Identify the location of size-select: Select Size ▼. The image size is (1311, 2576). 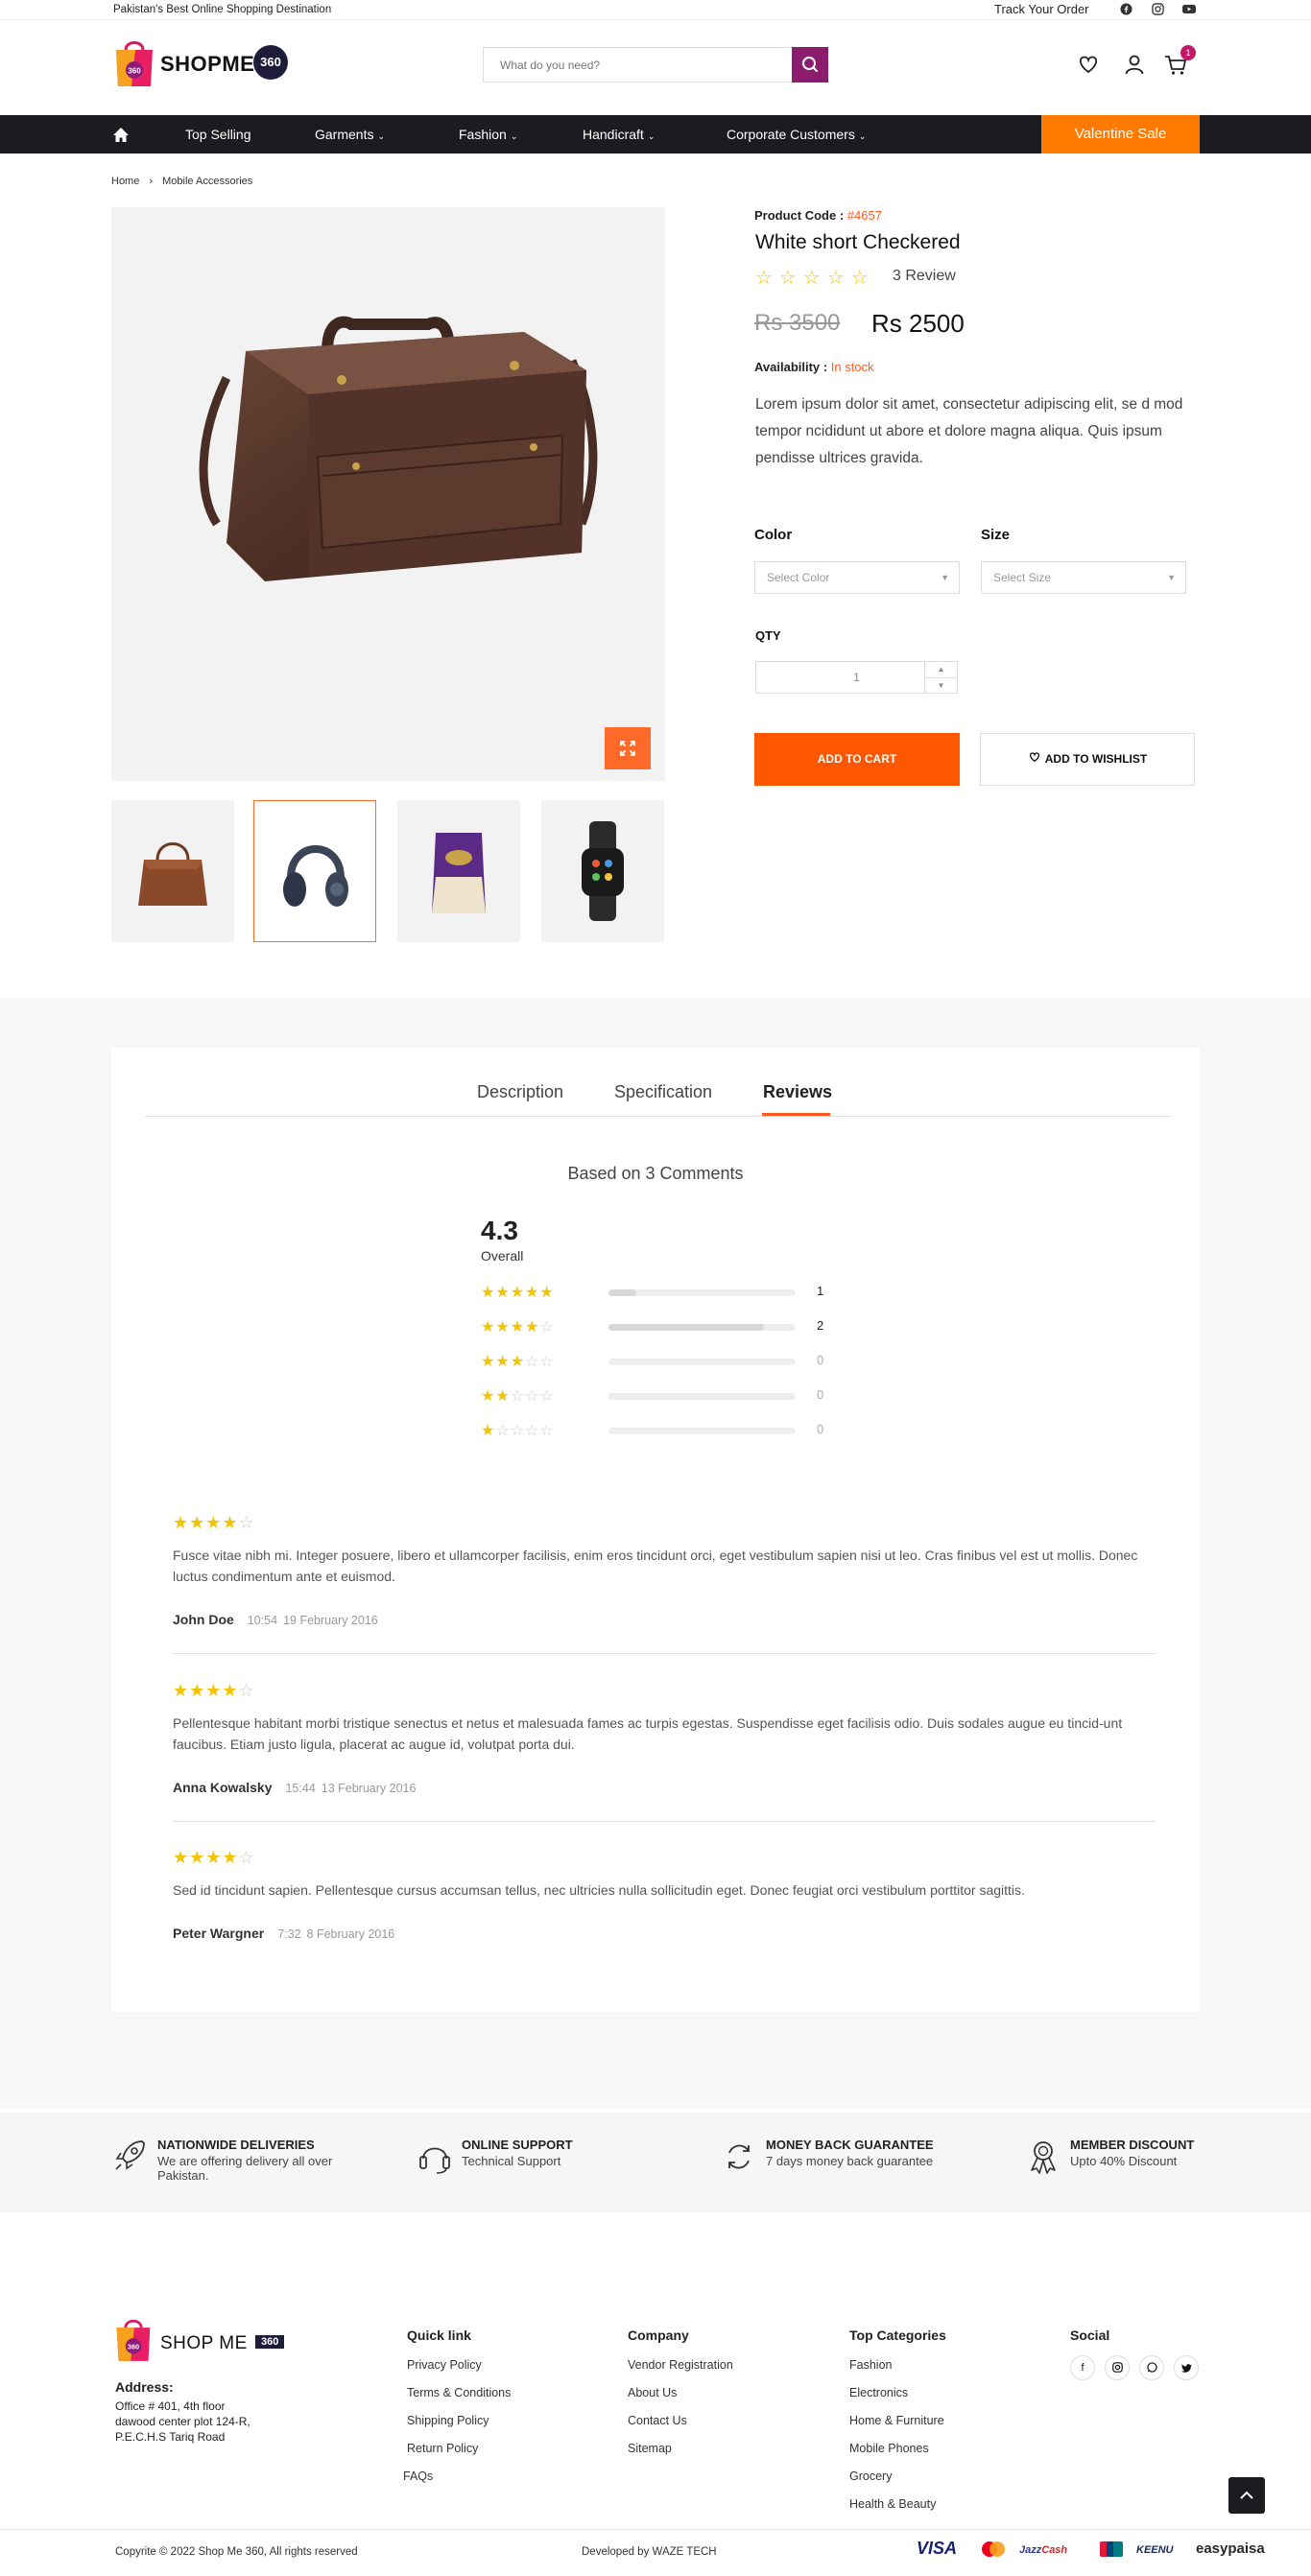
(1083, 577).